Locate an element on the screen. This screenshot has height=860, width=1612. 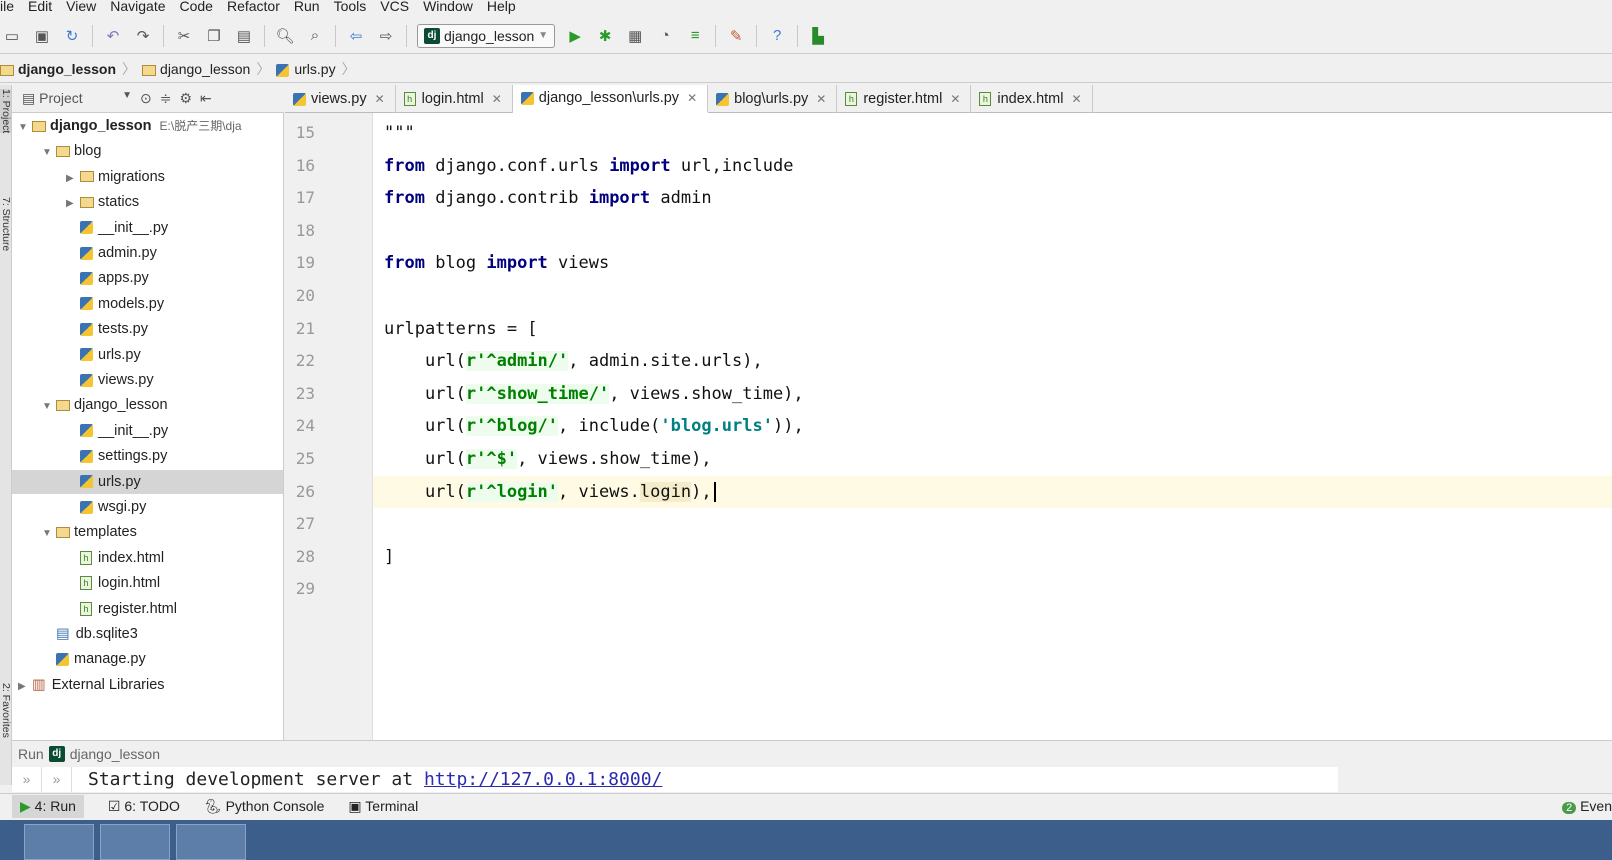
tree-item: apps.py is located at coordinates (147, 278).